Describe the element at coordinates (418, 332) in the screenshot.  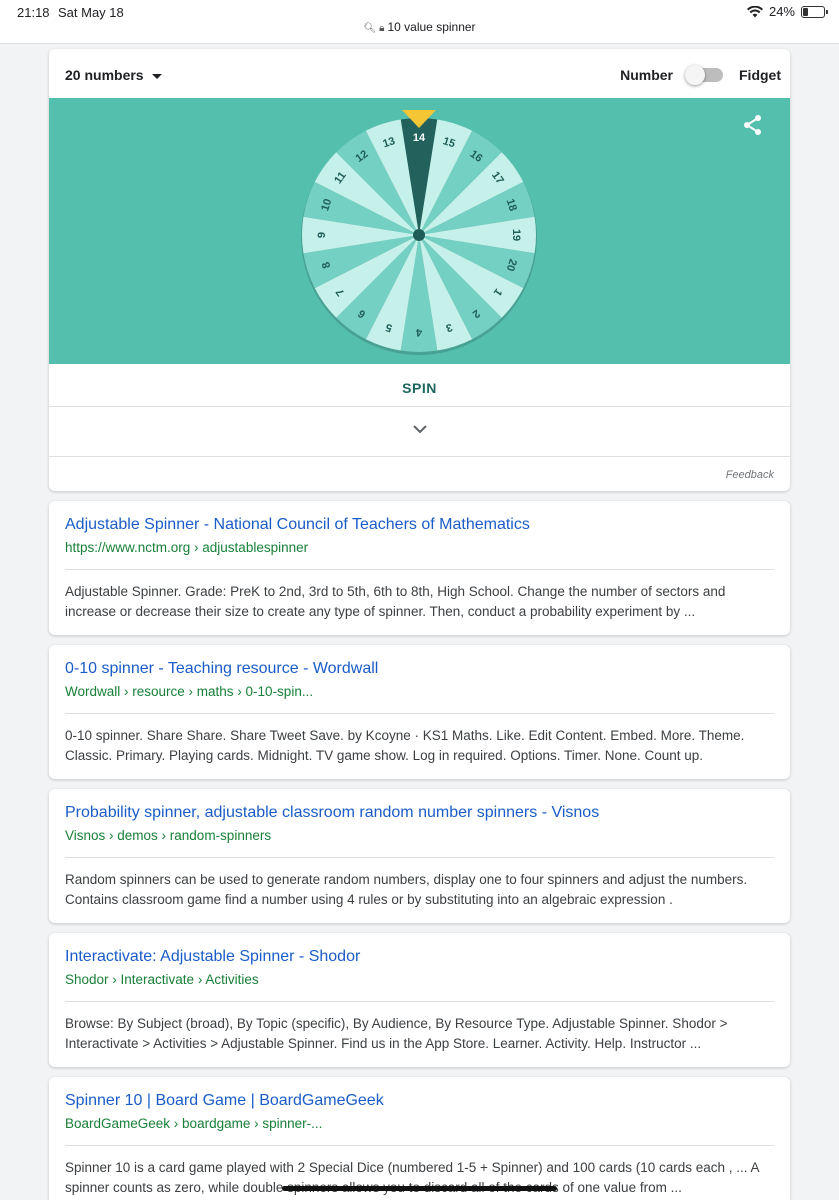
I see `wheel-label-4: 4` at that location.